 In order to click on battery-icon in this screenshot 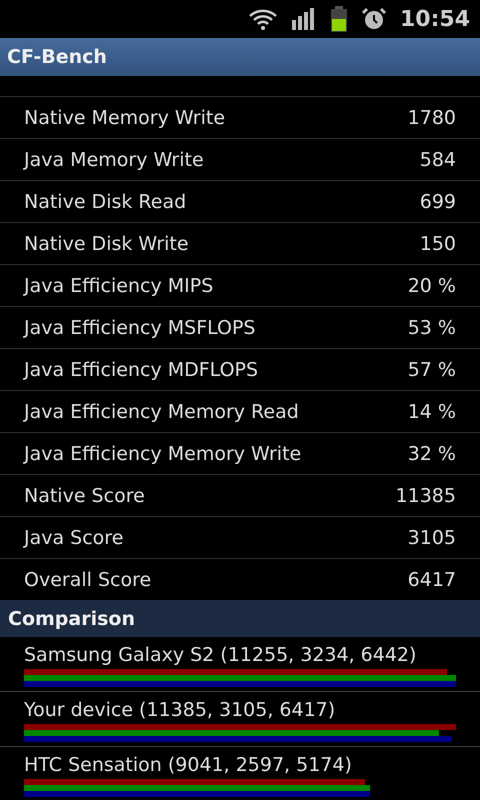, I will do `click(339, 19)`.